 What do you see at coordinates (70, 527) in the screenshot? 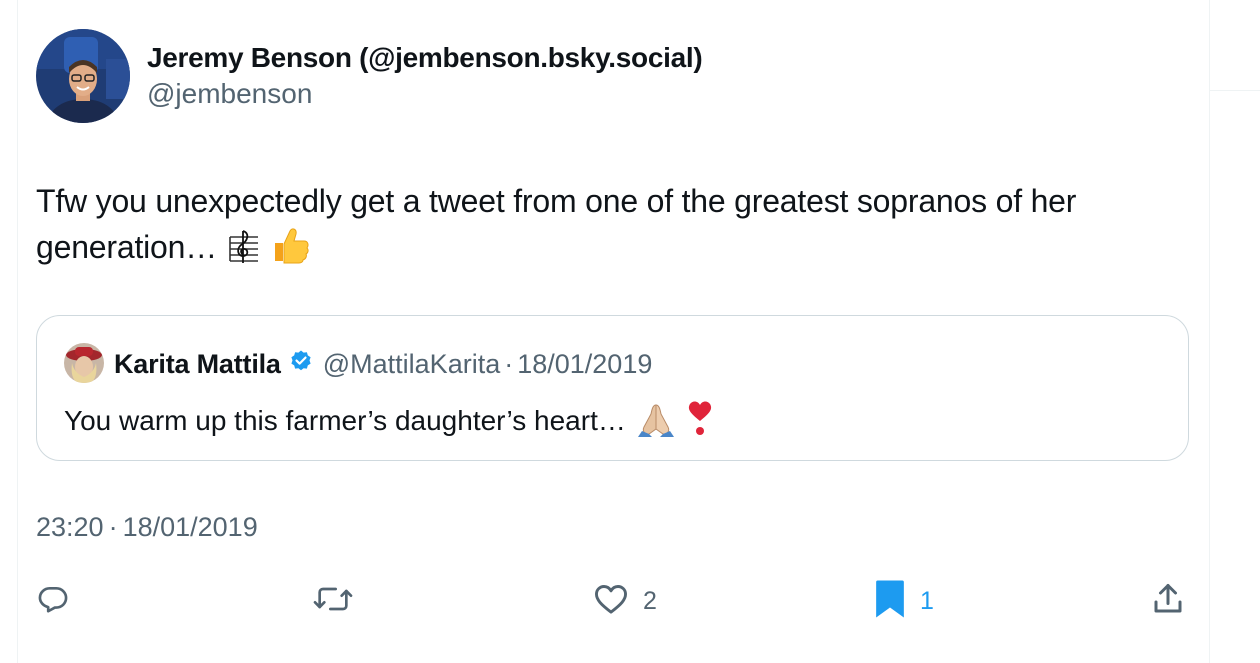
I see `timestamp-time: 23:20` at bounding box center [70, 527].